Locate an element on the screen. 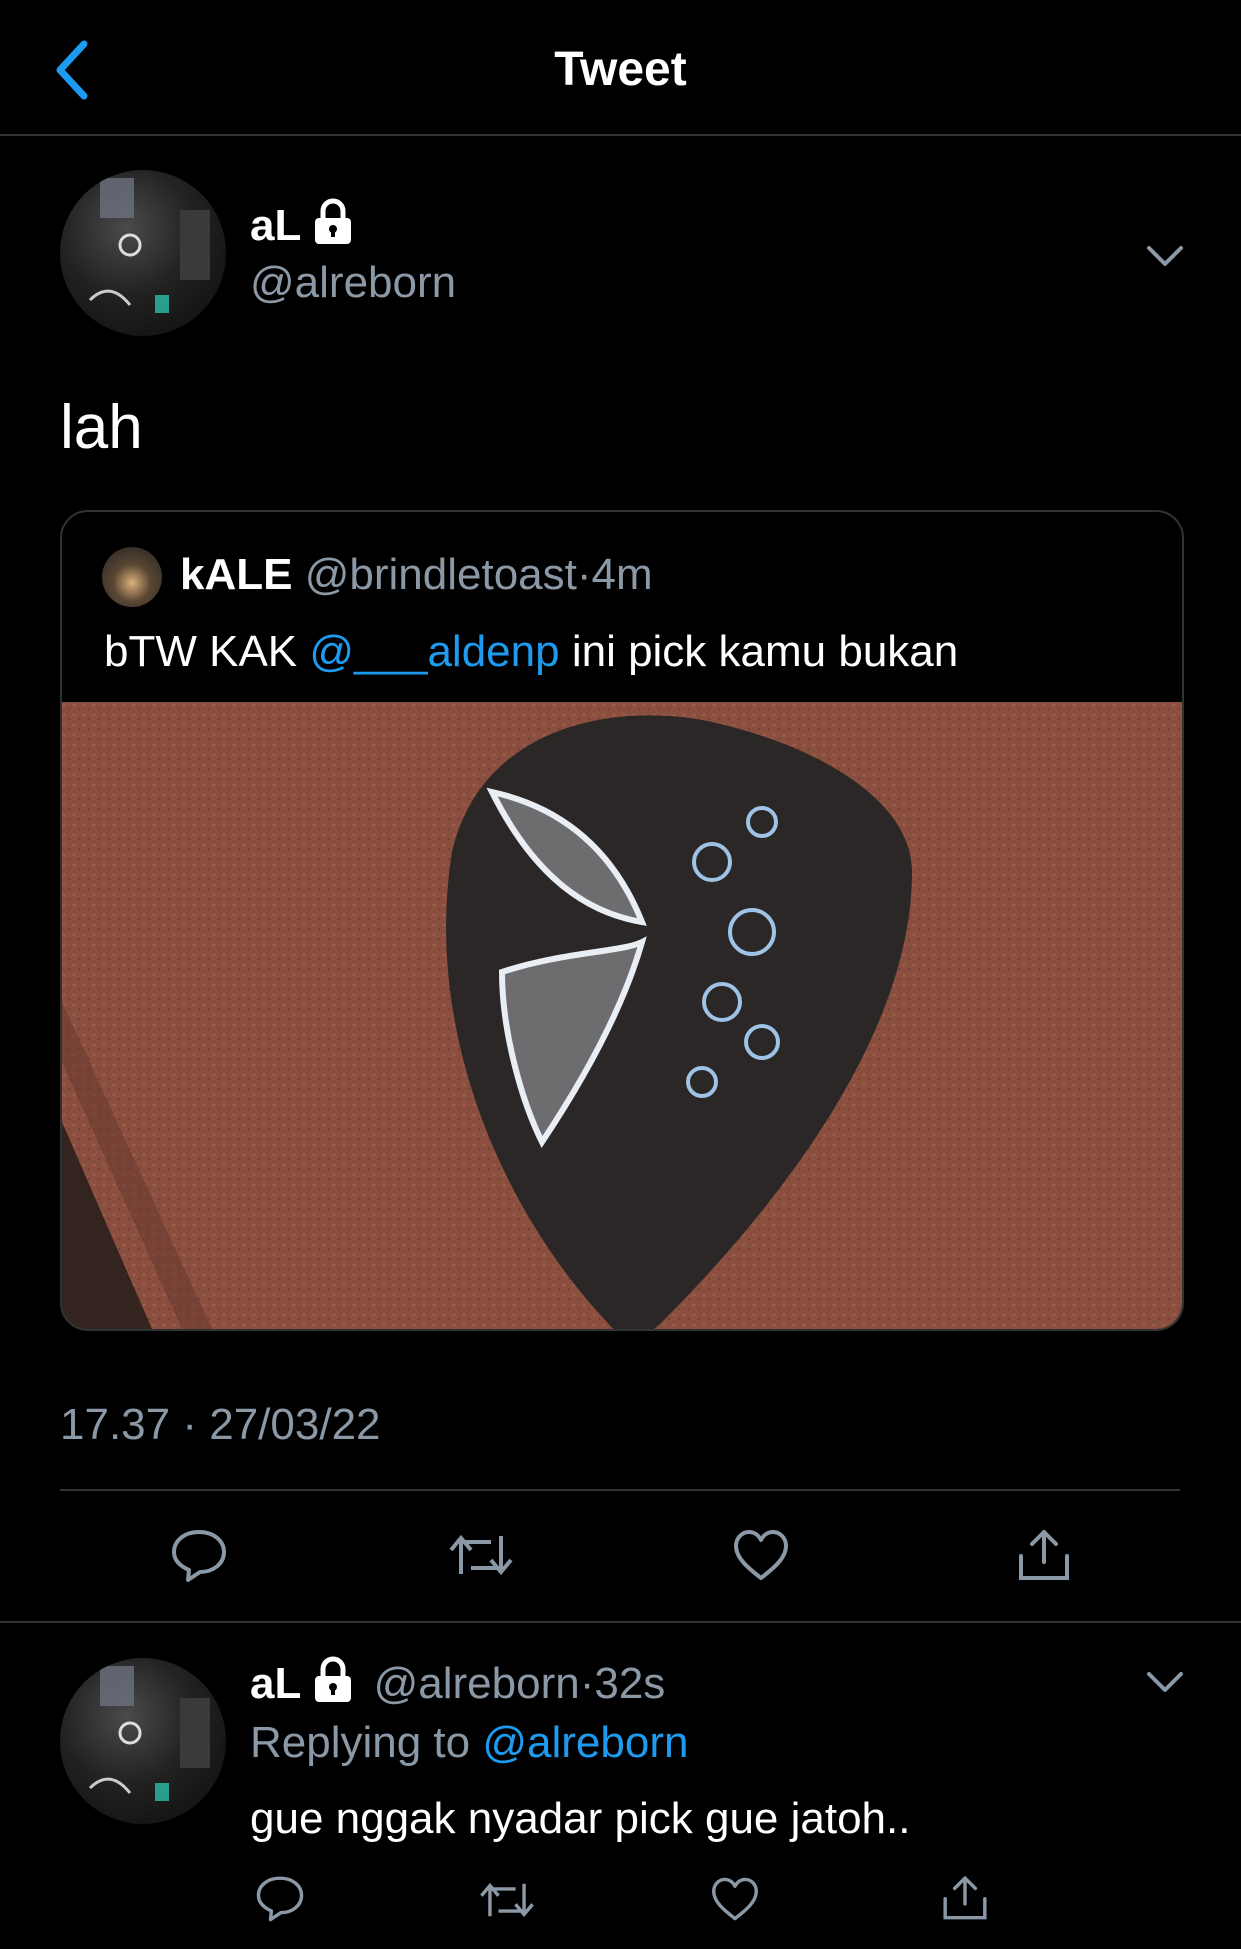 This screenshot has width=1241, height=1949. mention-link: @___aldenp is located at coordinates (434, 651).